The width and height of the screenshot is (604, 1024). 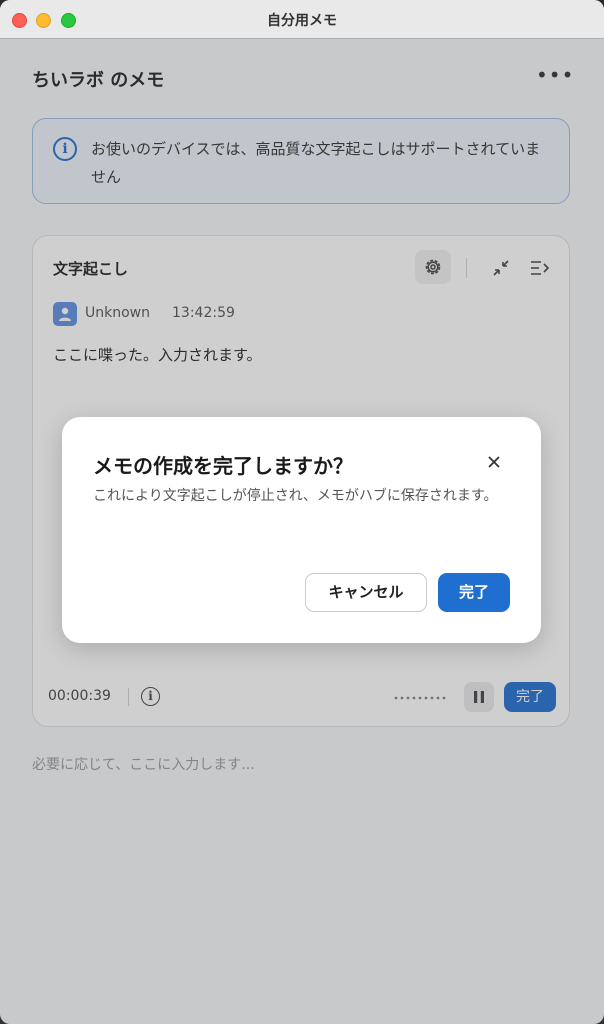 I want to click on title-bar: 自分用メモ, so click(x=302, y=19).